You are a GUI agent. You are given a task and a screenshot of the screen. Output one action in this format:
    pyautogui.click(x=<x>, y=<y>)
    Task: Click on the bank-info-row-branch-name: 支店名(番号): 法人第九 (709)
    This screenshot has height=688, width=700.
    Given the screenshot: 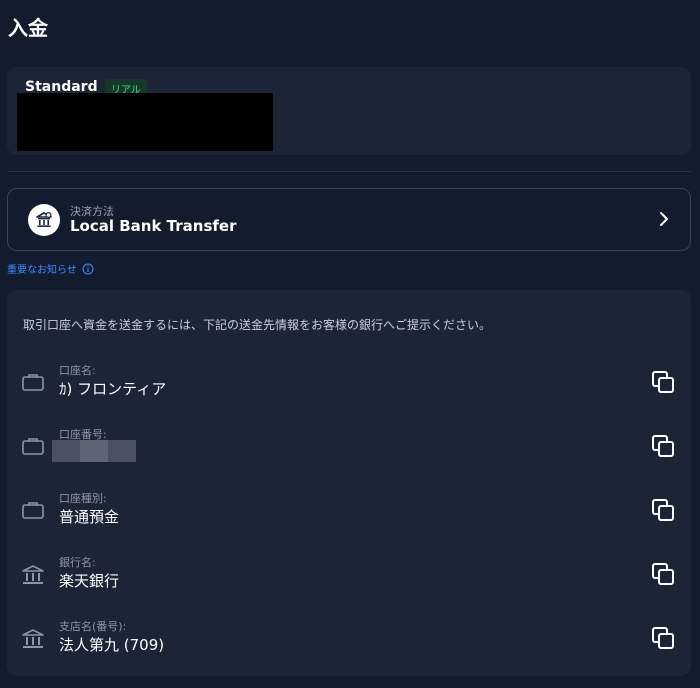 What is the action you would take?
    pyautogui.click(x=349, y=639)
    